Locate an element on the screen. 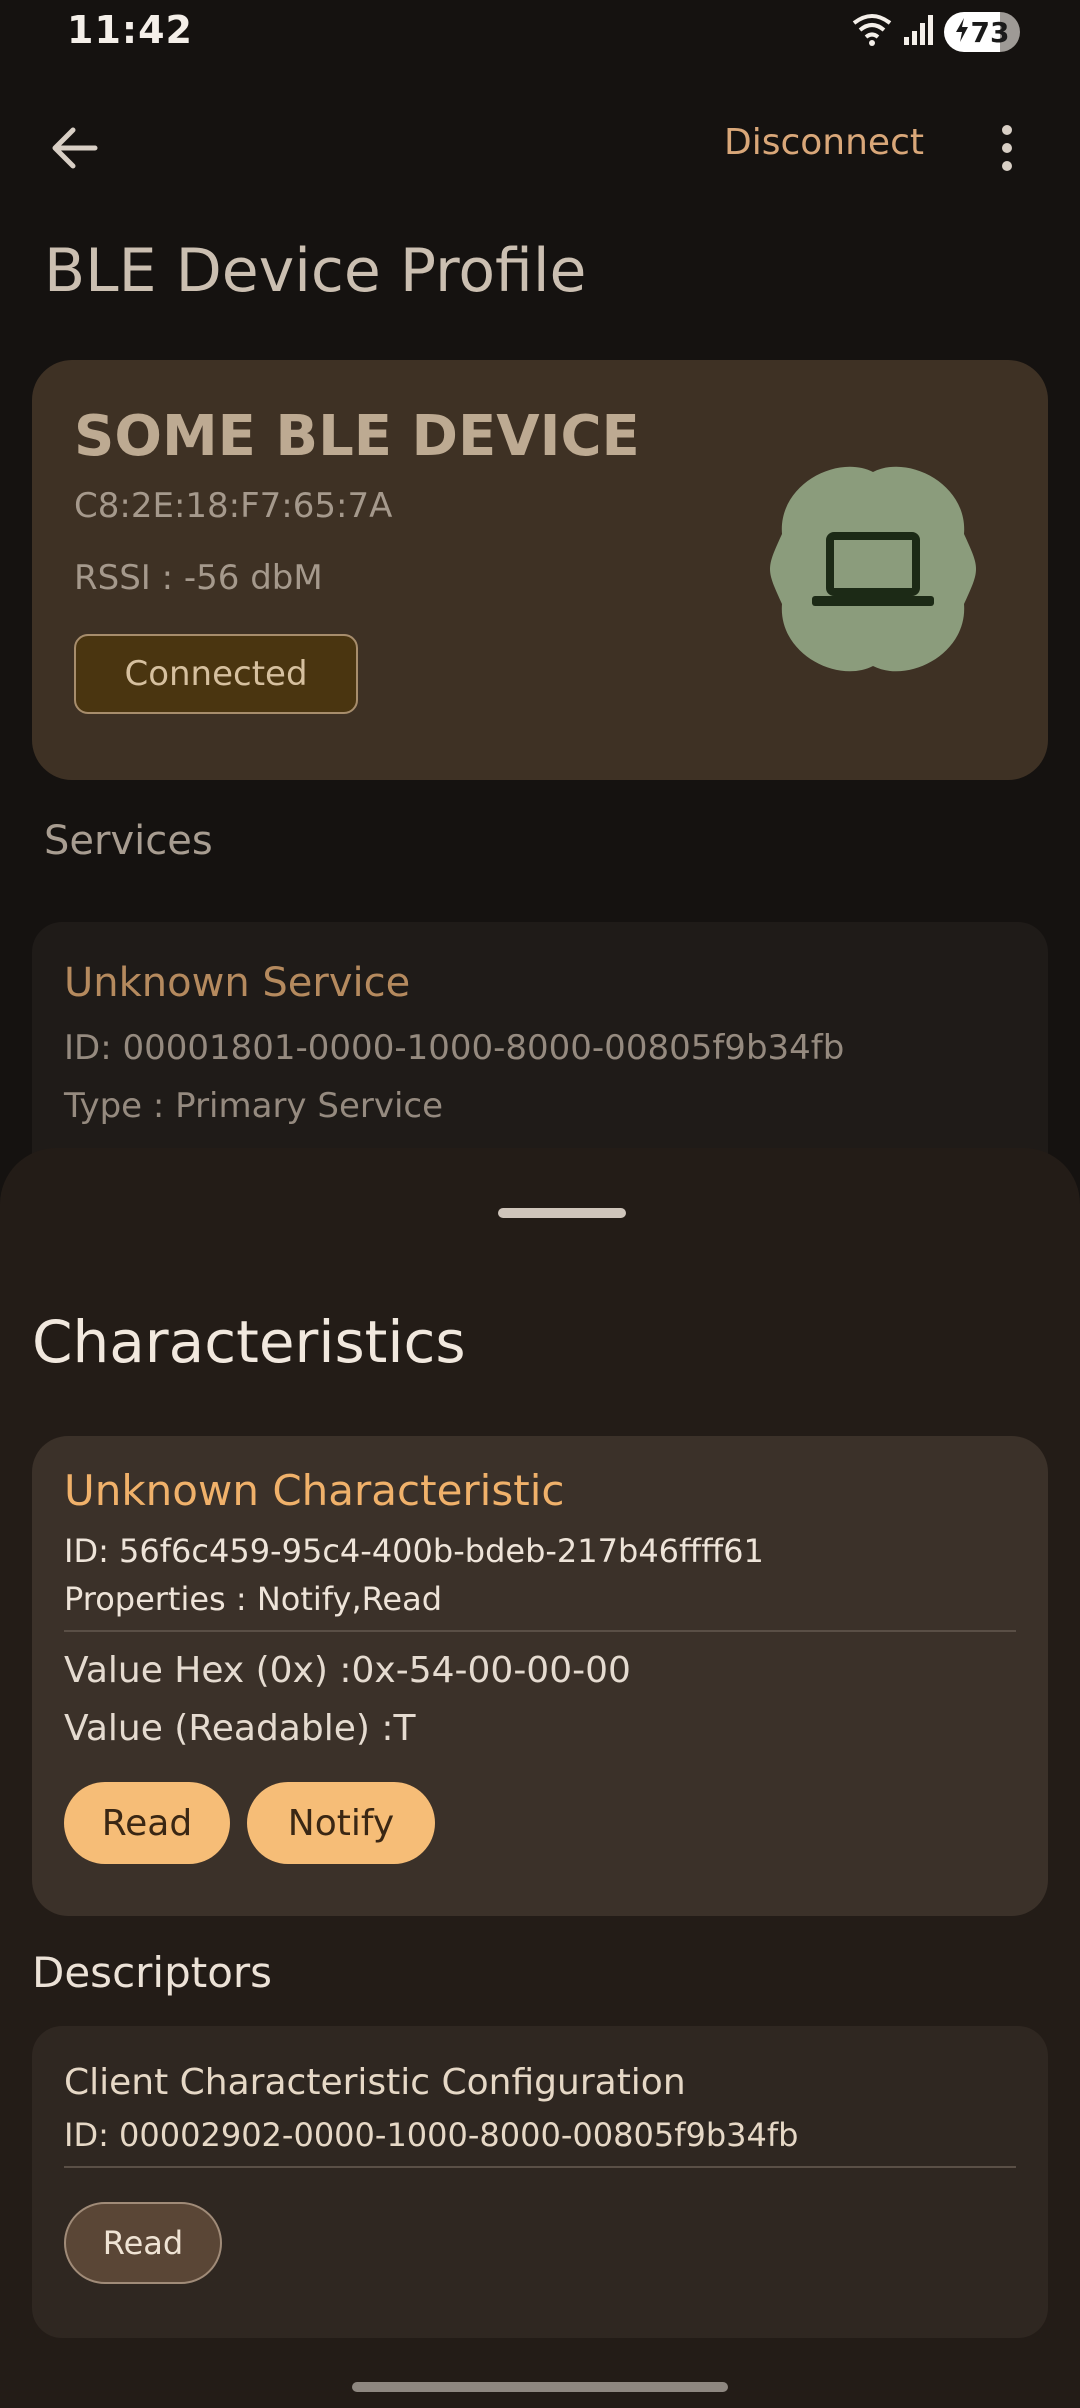  read-button: Read is located at coordinates (147, 1823).